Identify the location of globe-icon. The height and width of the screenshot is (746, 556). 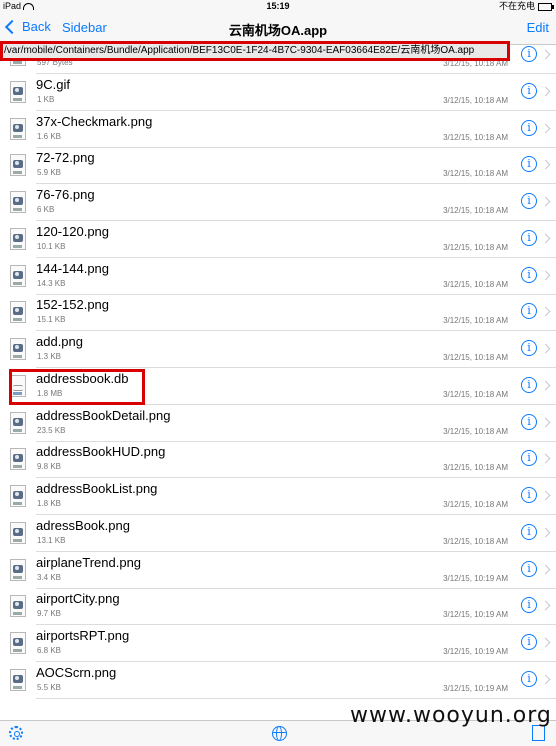
(279, 733).